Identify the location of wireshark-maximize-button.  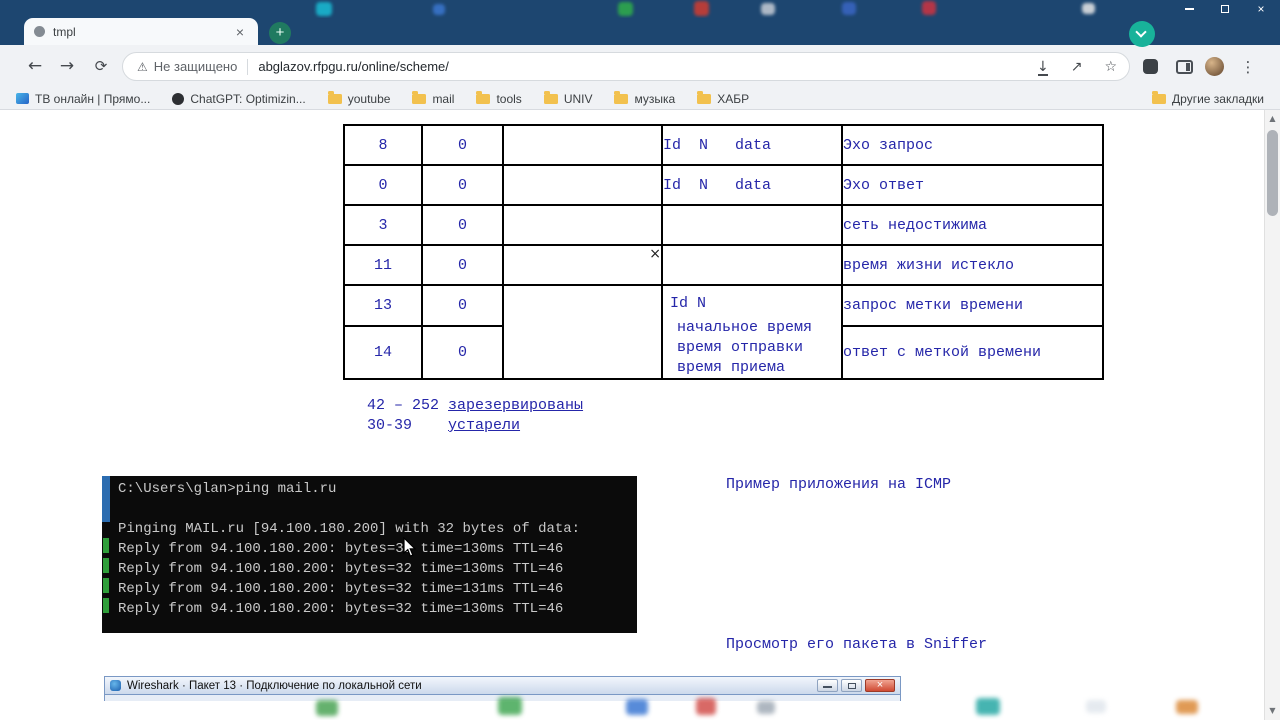
(851, 685).